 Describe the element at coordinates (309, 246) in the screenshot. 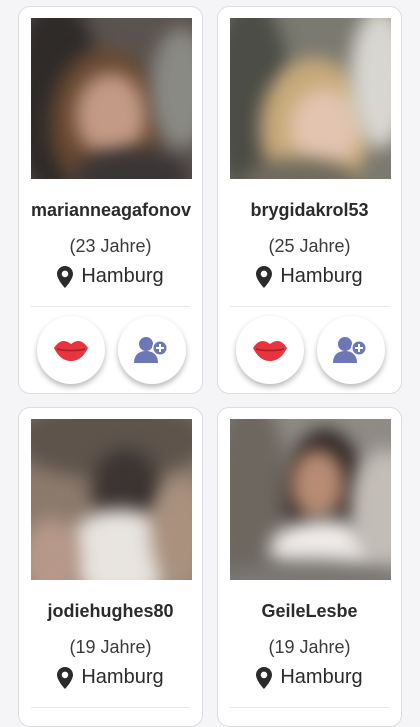

I see `profile-age: (25 Jahre)` at that location.